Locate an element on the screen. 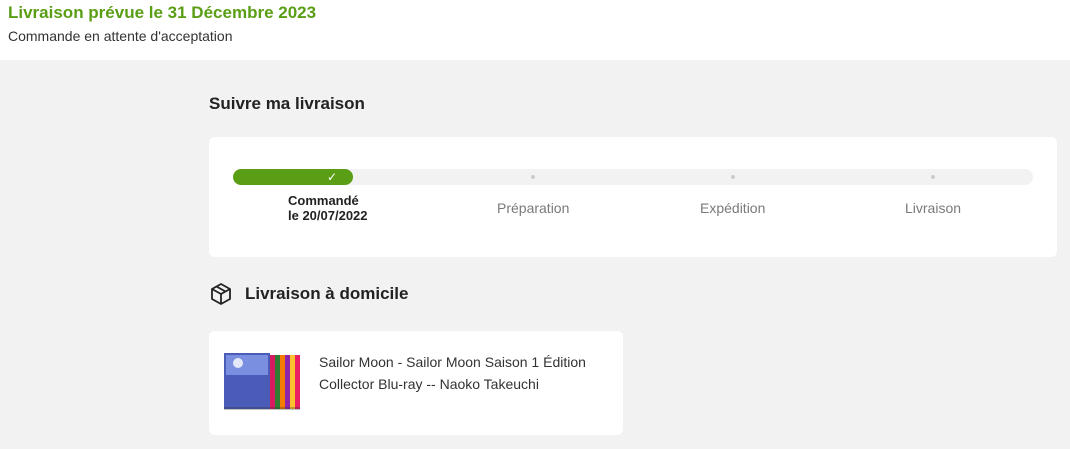  step-dot-preparation is located at coordinates (533, 177).